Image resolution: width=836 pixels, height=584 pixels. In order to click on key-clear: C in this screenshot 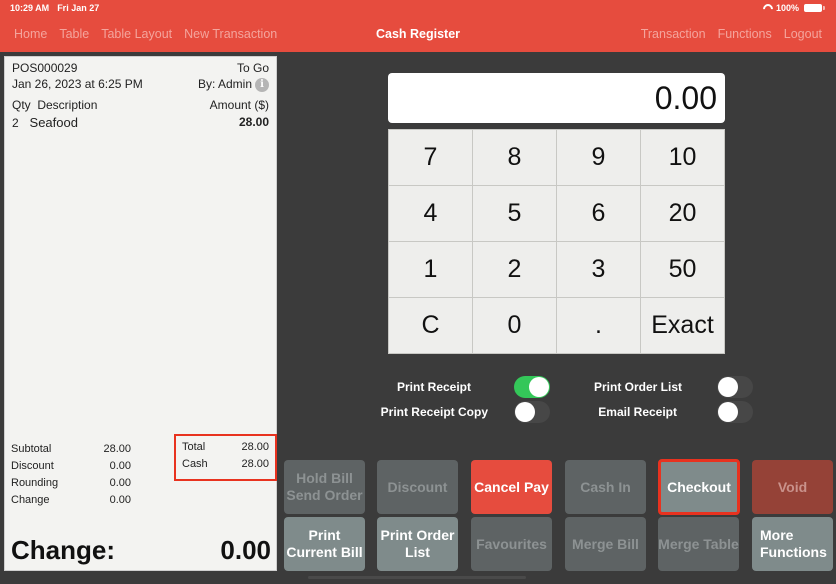, I will do `click(430, 325)`.